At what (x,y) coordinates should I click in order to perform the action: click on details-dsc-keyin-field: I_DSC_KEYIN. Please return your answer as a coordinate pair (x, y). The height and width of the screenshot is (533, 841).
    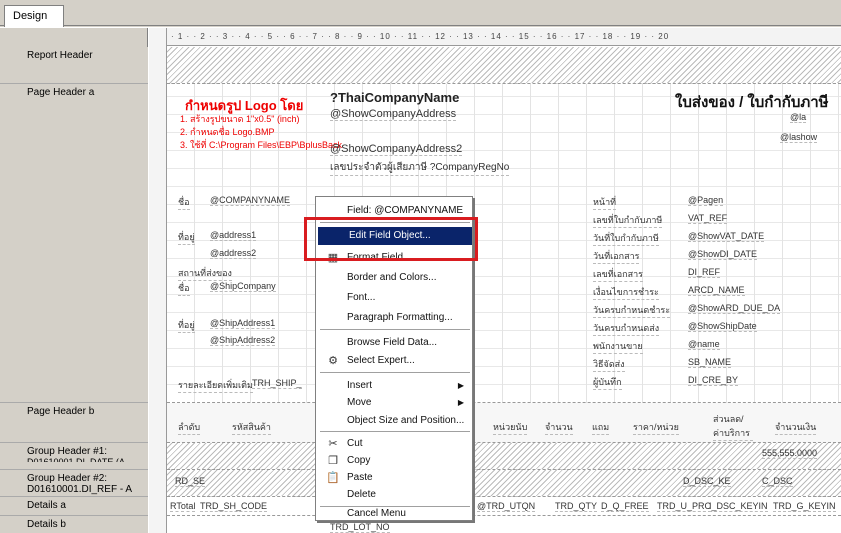
    Looking at the image, I should click on (738, 506).